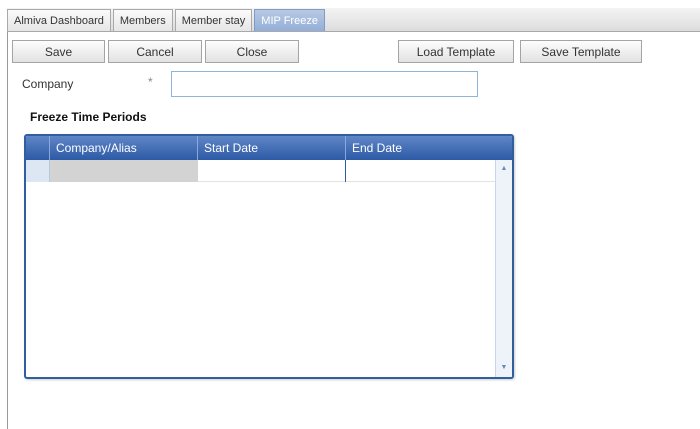 This screenshot has height=429, width=700. Describe the element at coordinates (59, 20) in the screenshot. I see `tab-almiva-dashboard: Almiva Dashboard` at that location.